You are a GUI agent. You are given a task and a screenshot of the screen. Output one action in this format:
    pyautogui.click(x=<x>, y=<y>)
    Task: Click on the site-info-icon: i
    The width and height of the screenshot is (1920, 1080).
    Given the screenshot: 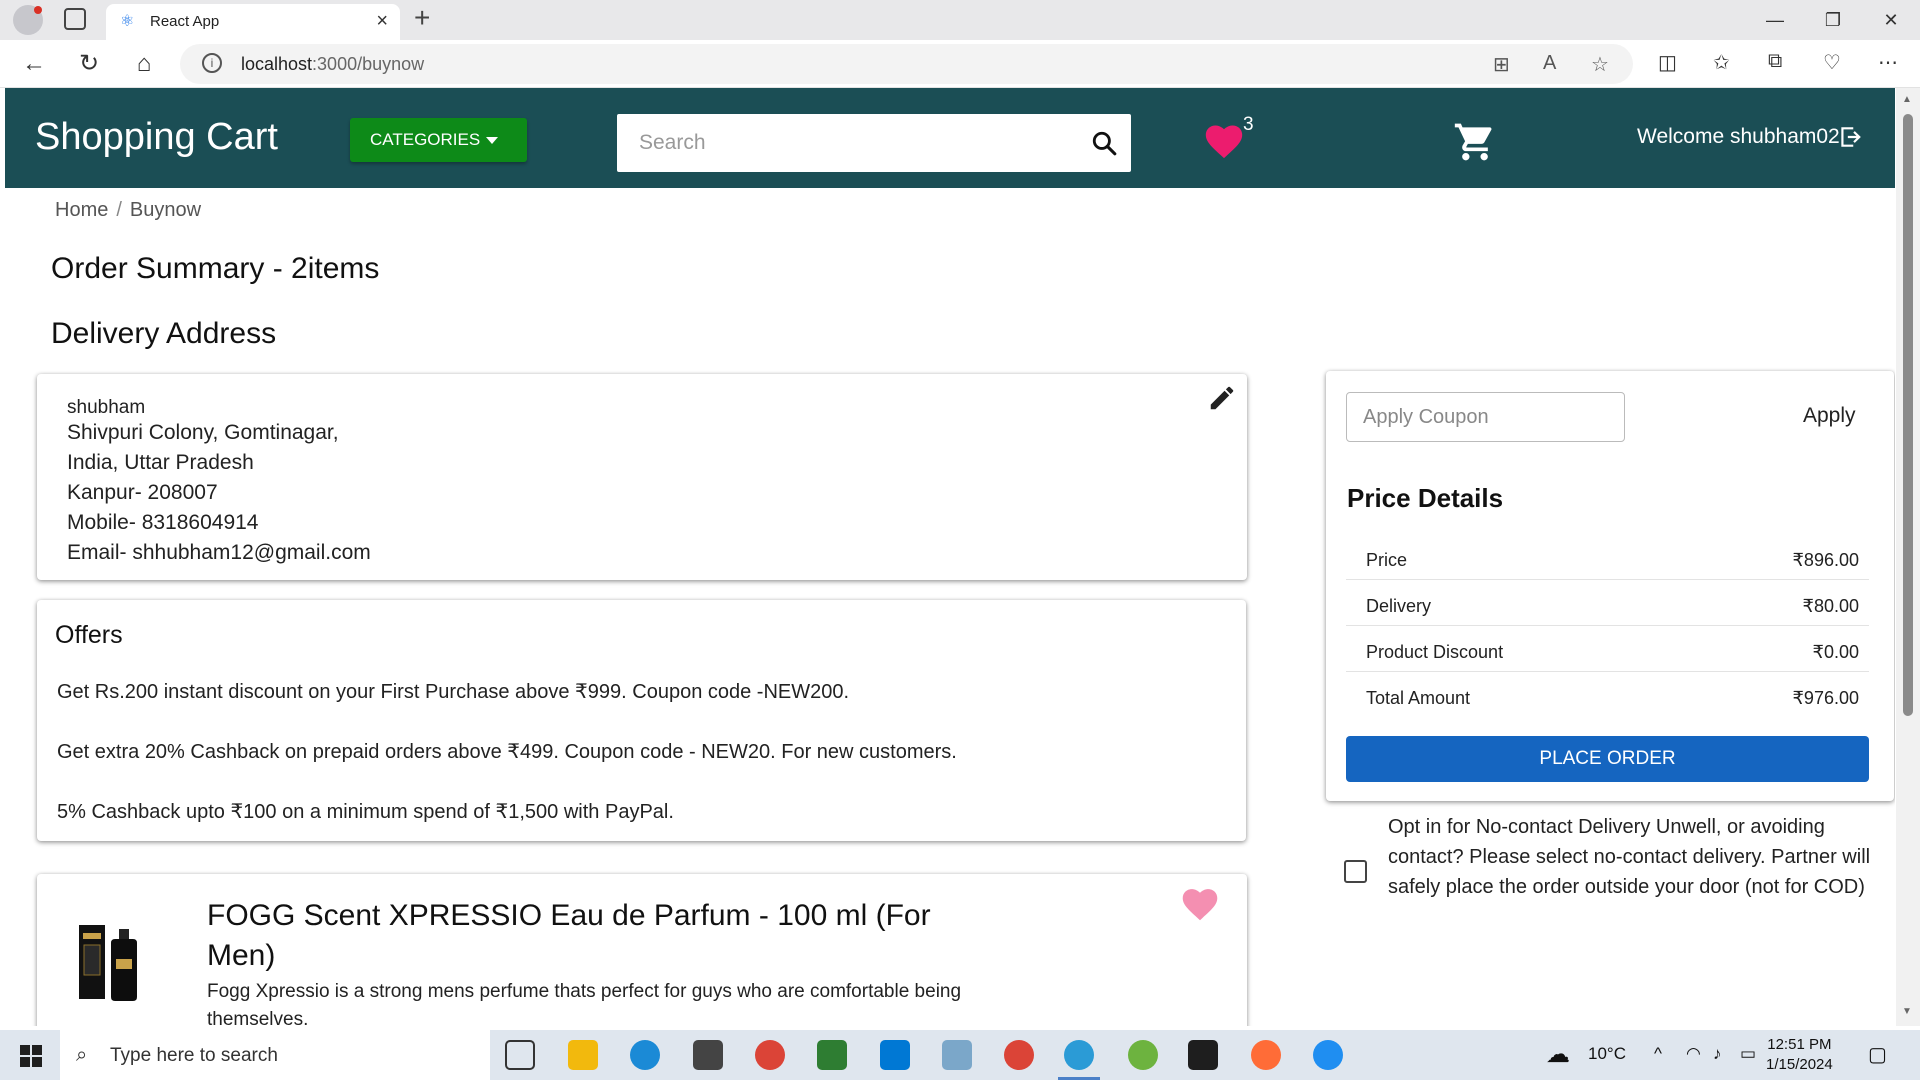 What is the action you would take?
    pyautogui.click(x=212, y=63)
    